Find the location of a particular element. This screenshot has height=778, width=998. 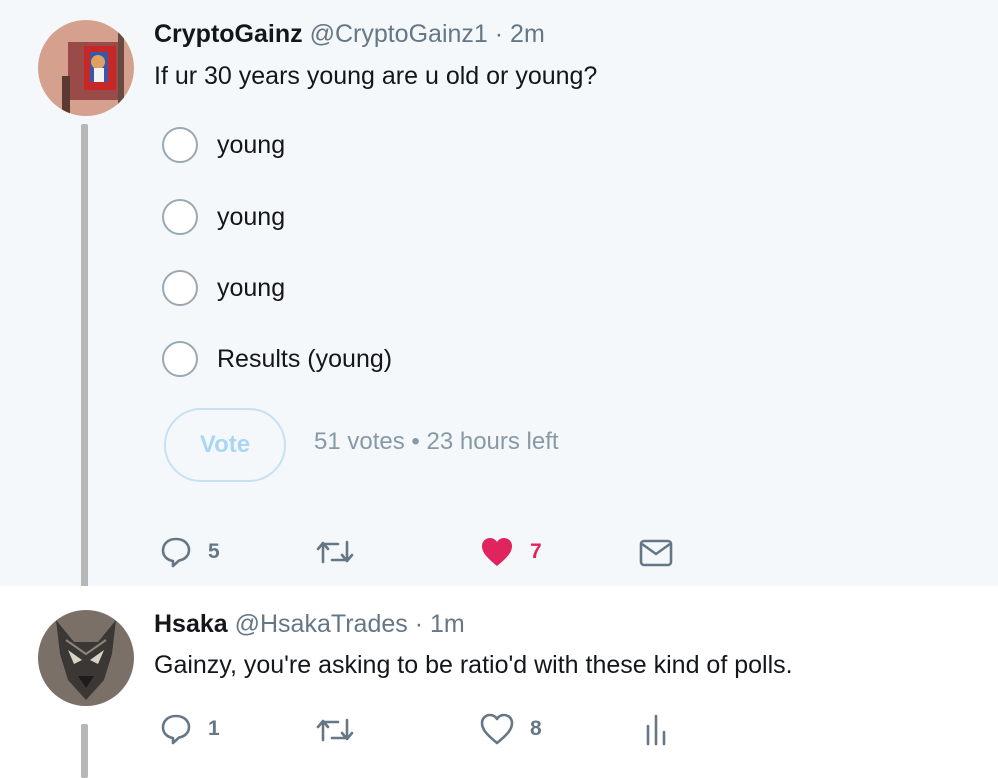

avatar-wolf-icon is located at coordinates (86, 658).